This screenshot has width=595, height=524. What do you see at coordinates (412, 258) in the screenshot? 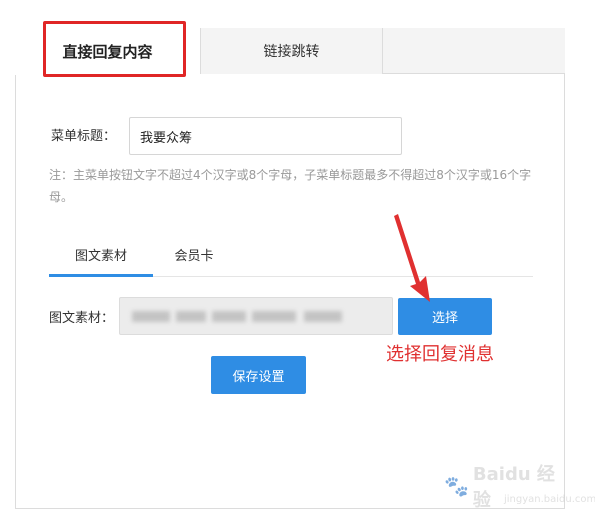
I see `annotation-arrow-icon` at bounding box center [412, 258].